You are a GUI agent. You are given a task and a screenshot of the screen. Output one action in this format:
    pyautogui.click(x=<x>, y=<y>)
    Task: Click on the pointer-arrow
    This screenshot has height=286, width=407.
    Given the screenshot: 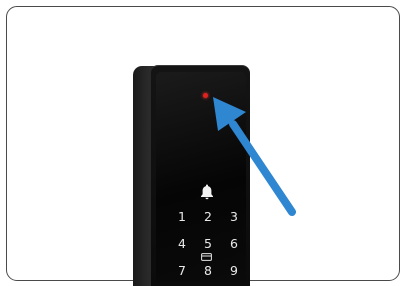 What is the action you would take?
    pyautogui.click(x=254, y=156)
    